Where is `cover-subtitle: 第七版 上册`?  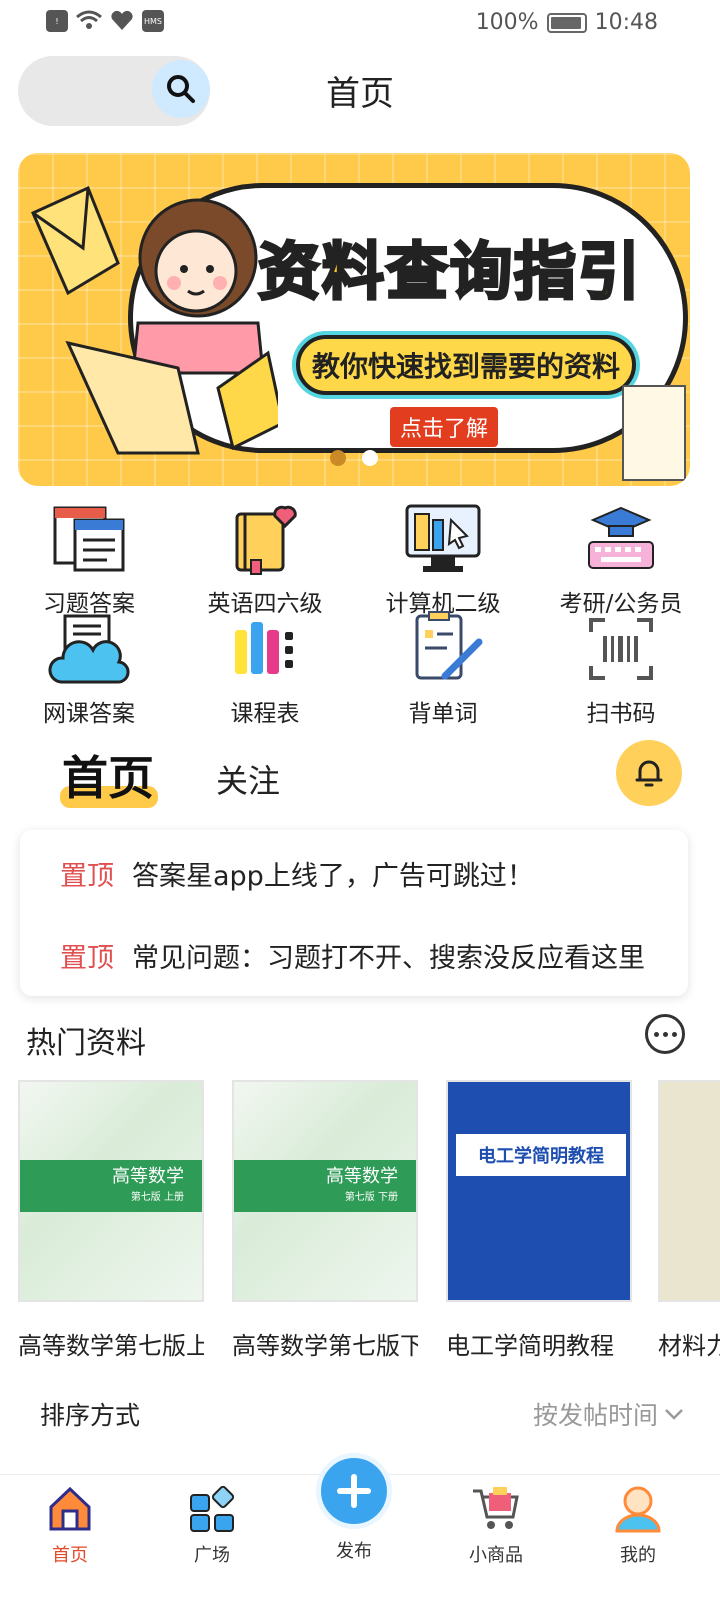
cover-subtitle: 第七版 上册 is located at coordinates (157, 1197).